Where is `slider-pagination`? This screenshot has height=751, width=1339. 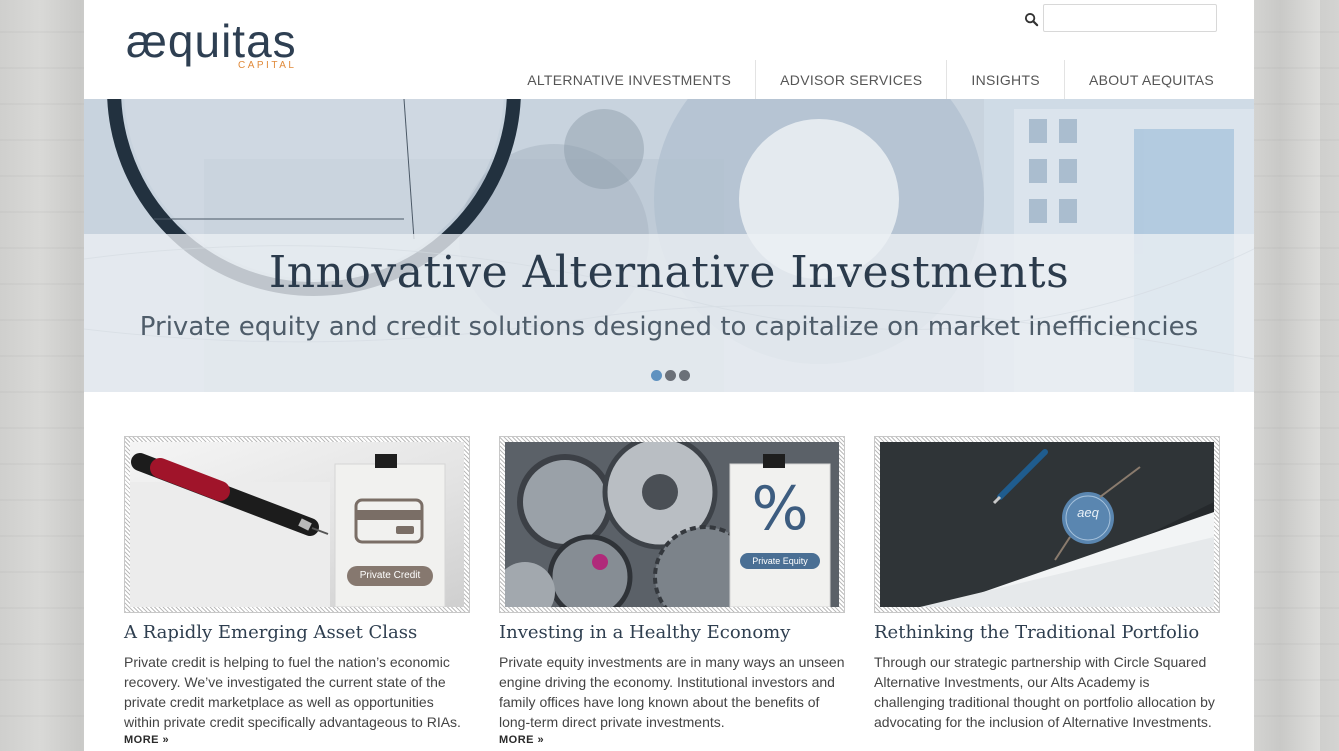 slider-pagination is located at coordinates (670, 375).